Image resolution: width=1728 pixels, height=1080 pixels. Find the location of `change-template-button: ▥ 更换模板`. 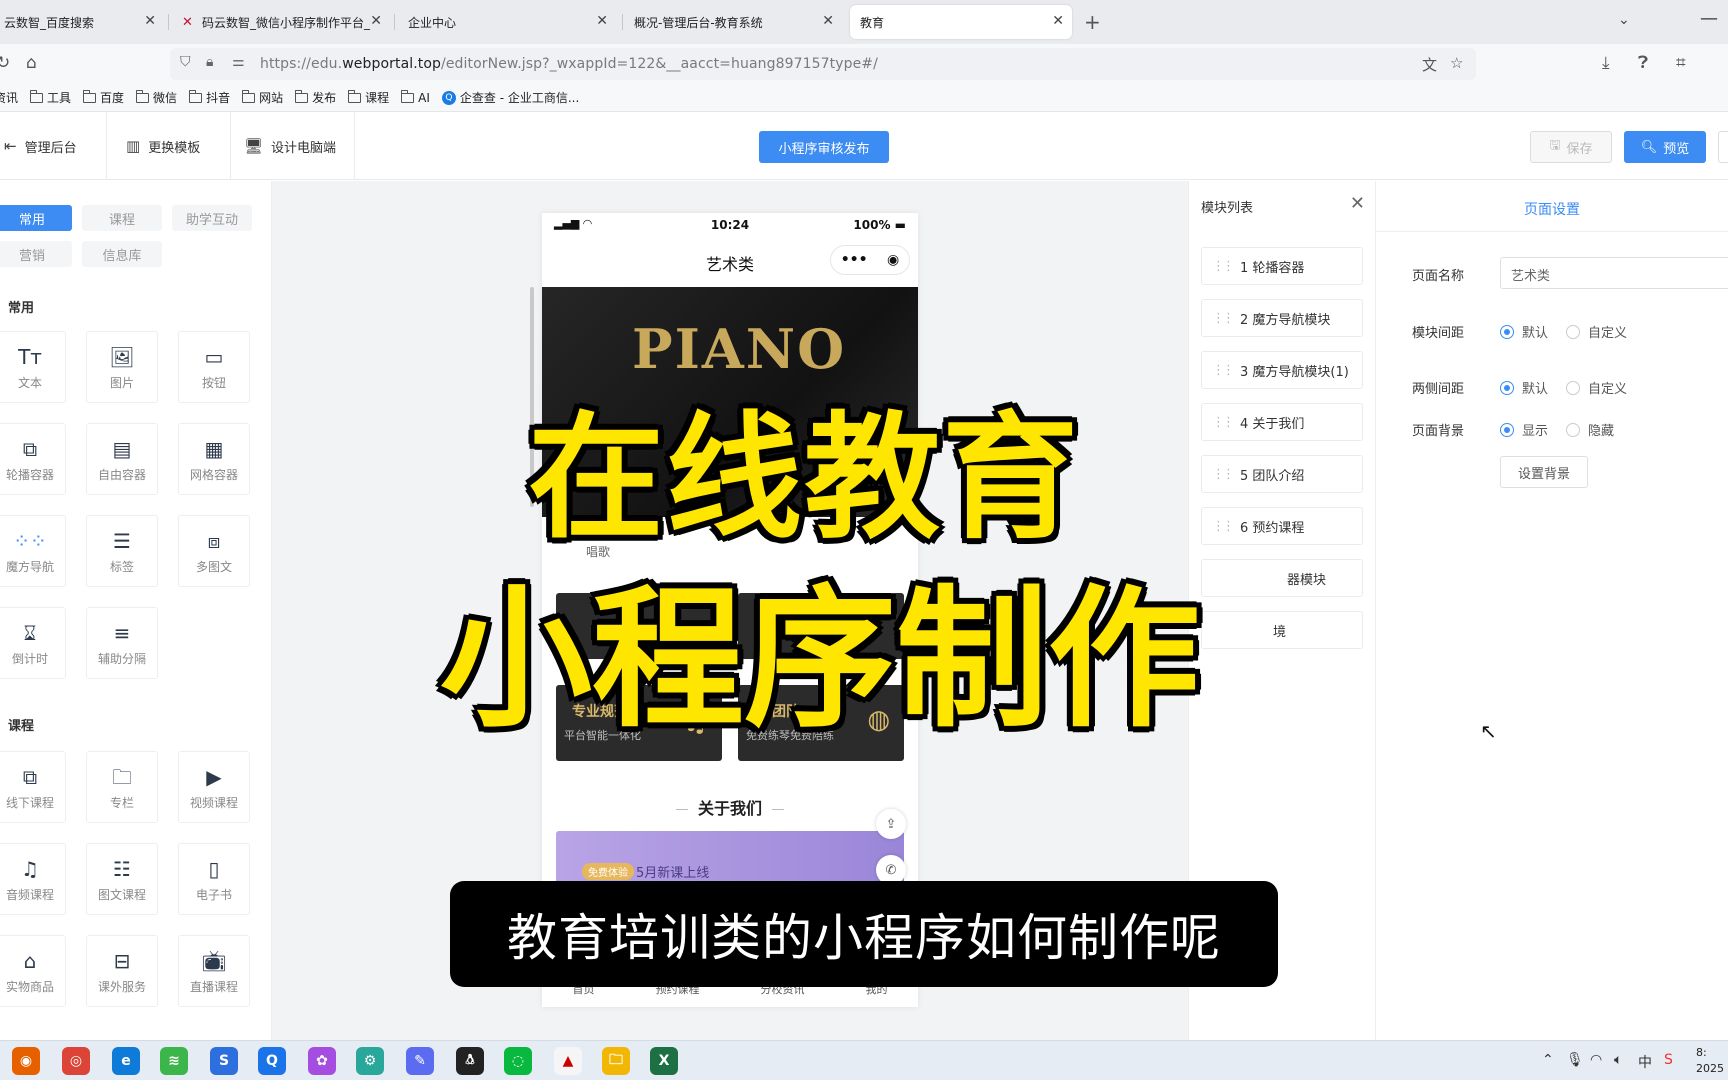

change-template-button: ▥ 更换模板 is located at coordinates (163, 146).